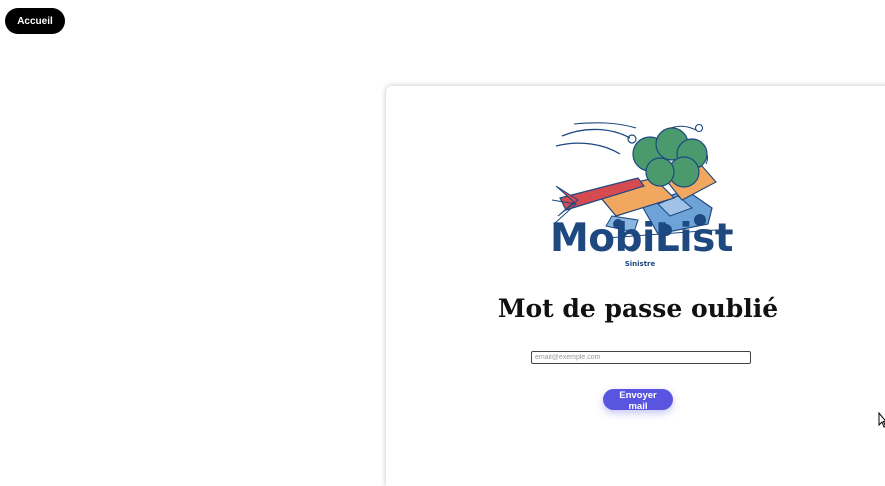 The image size is (885, 486). Describe the element at coordinates (638, 308) in the screenshot. I see `page-title: Mot de passe oublié` at that location.